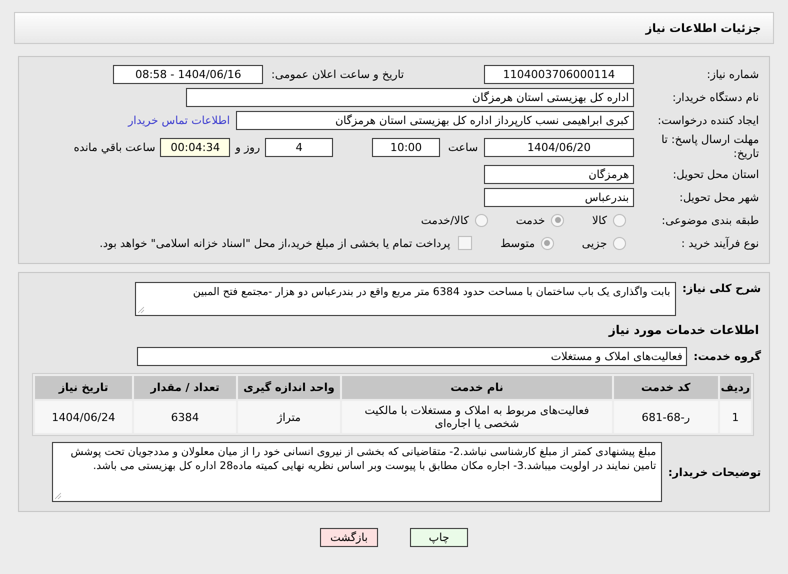 The image size is (788, 574). I want to click on requester-field: کبری ابراهیمی نسب کارپرداز اداره کل بهزیستی استان هرمزگان, so click(435, 120).